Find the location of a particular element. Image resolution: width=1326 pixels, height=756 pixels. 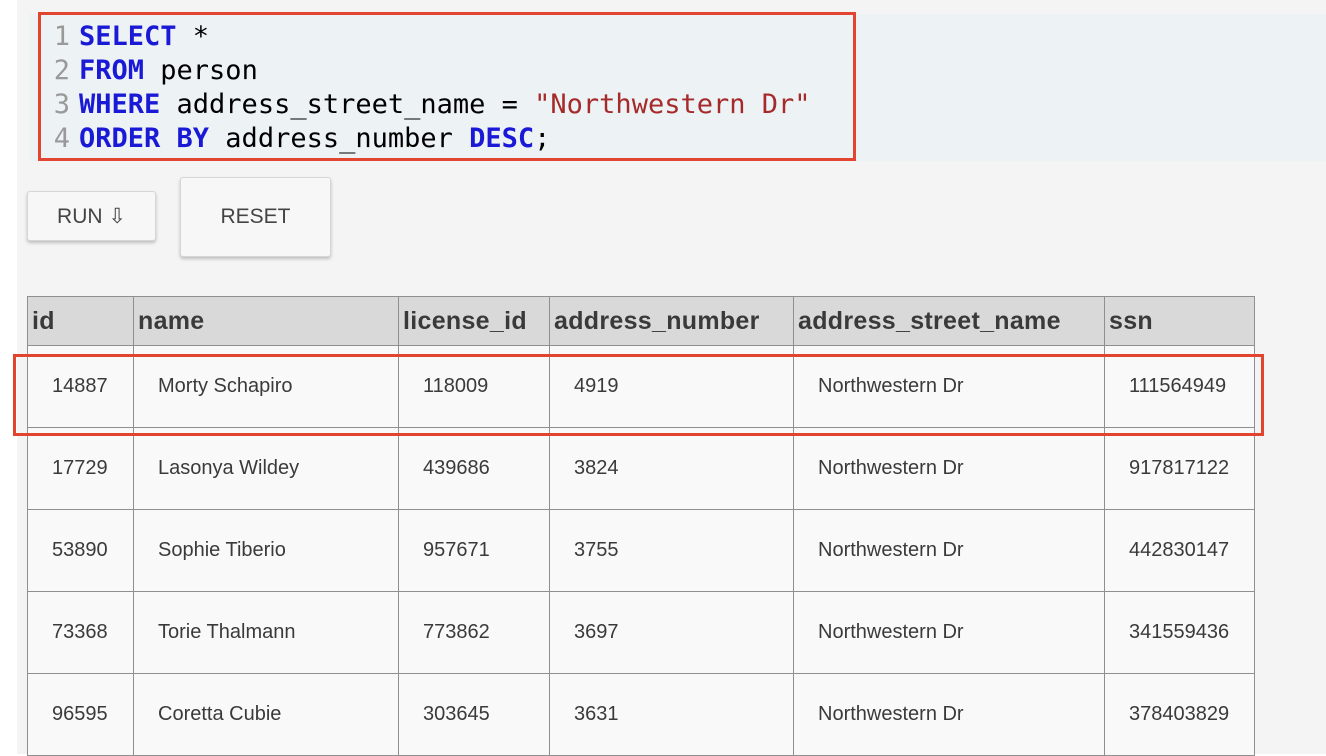

code-line: FROM person is located at coordinates (445, 71).